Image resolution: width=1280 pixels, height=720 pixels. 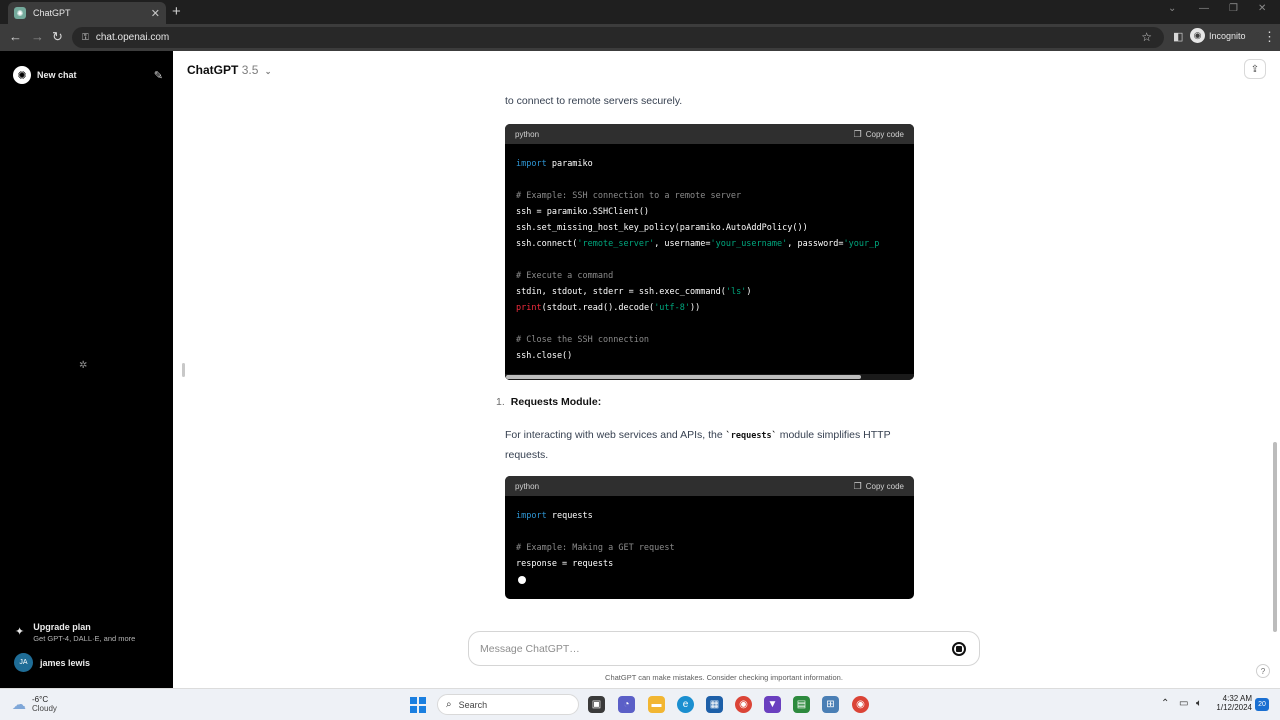 I want to click on site-info-icon: ⚿, so click(x=85, y=37).